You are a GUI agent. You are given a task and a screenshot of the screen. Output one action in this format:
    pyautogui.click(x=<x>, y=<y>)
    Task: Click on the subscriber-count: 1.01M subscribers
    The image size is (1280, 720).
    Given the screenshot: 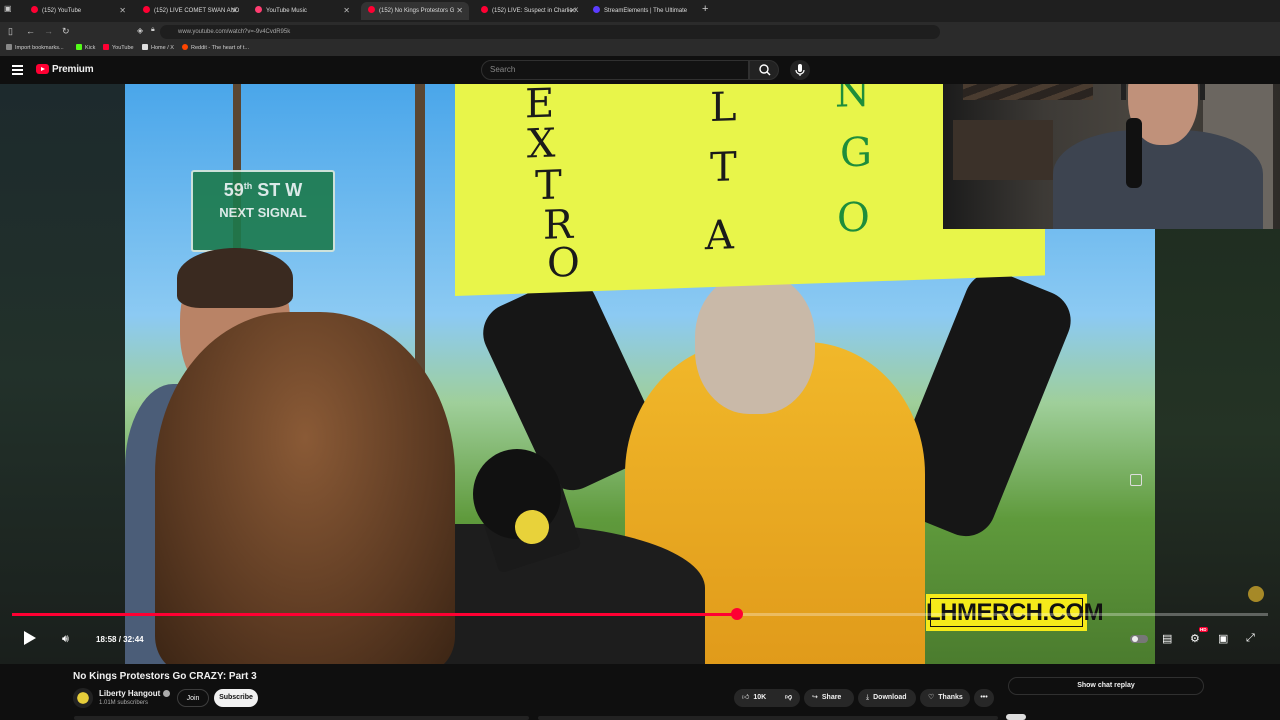 What is the action you would take?
    pyautogui.click(x=124, y=703)
    